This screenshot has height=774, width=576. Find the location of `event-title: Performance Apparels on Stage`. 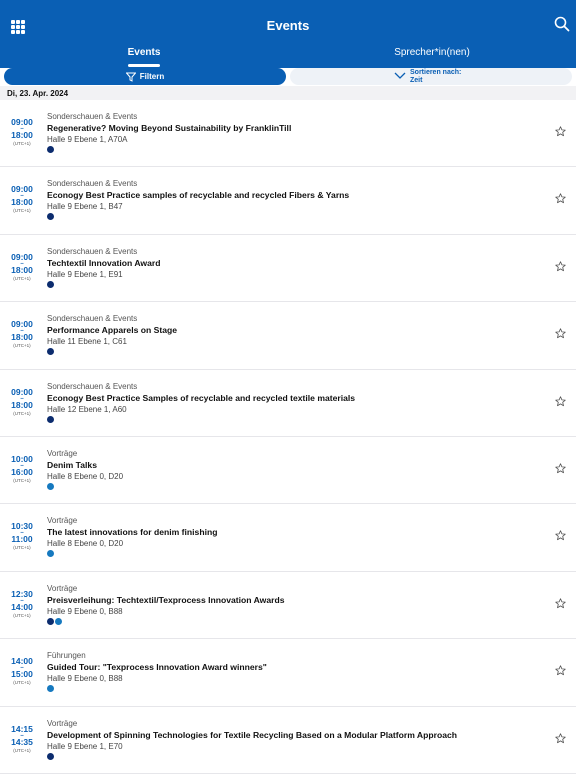

event-title: Performance Apparels on Stage is located at coordinates (112, 330).